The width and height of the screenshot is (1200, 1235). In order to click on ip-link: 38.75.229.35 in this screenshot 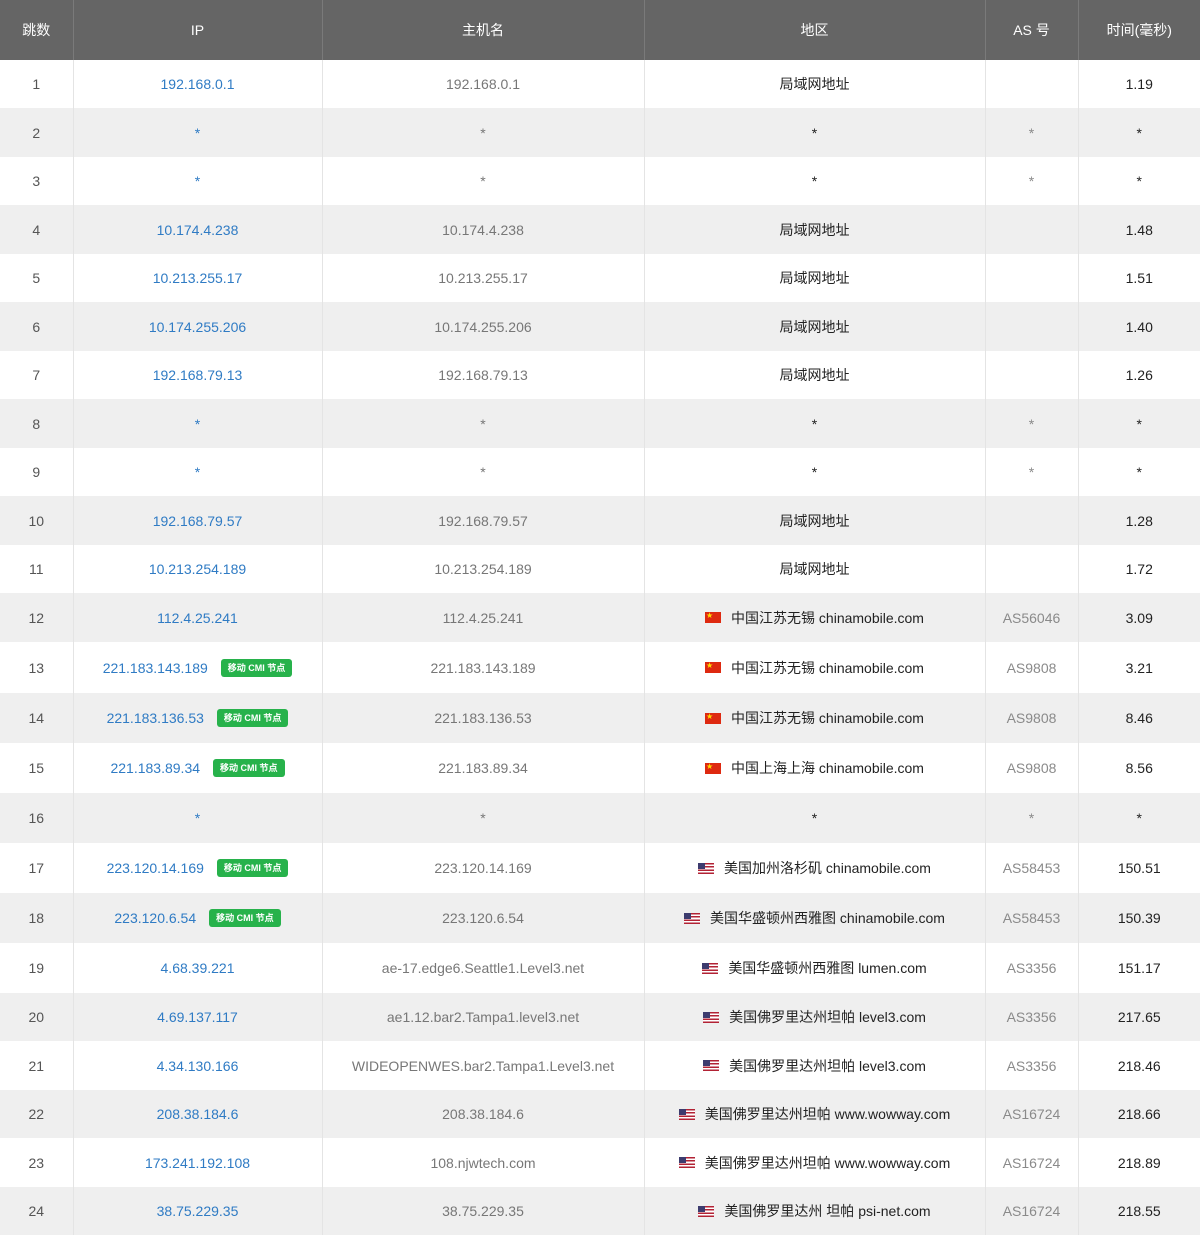, I will do `click(198, 1211)`.